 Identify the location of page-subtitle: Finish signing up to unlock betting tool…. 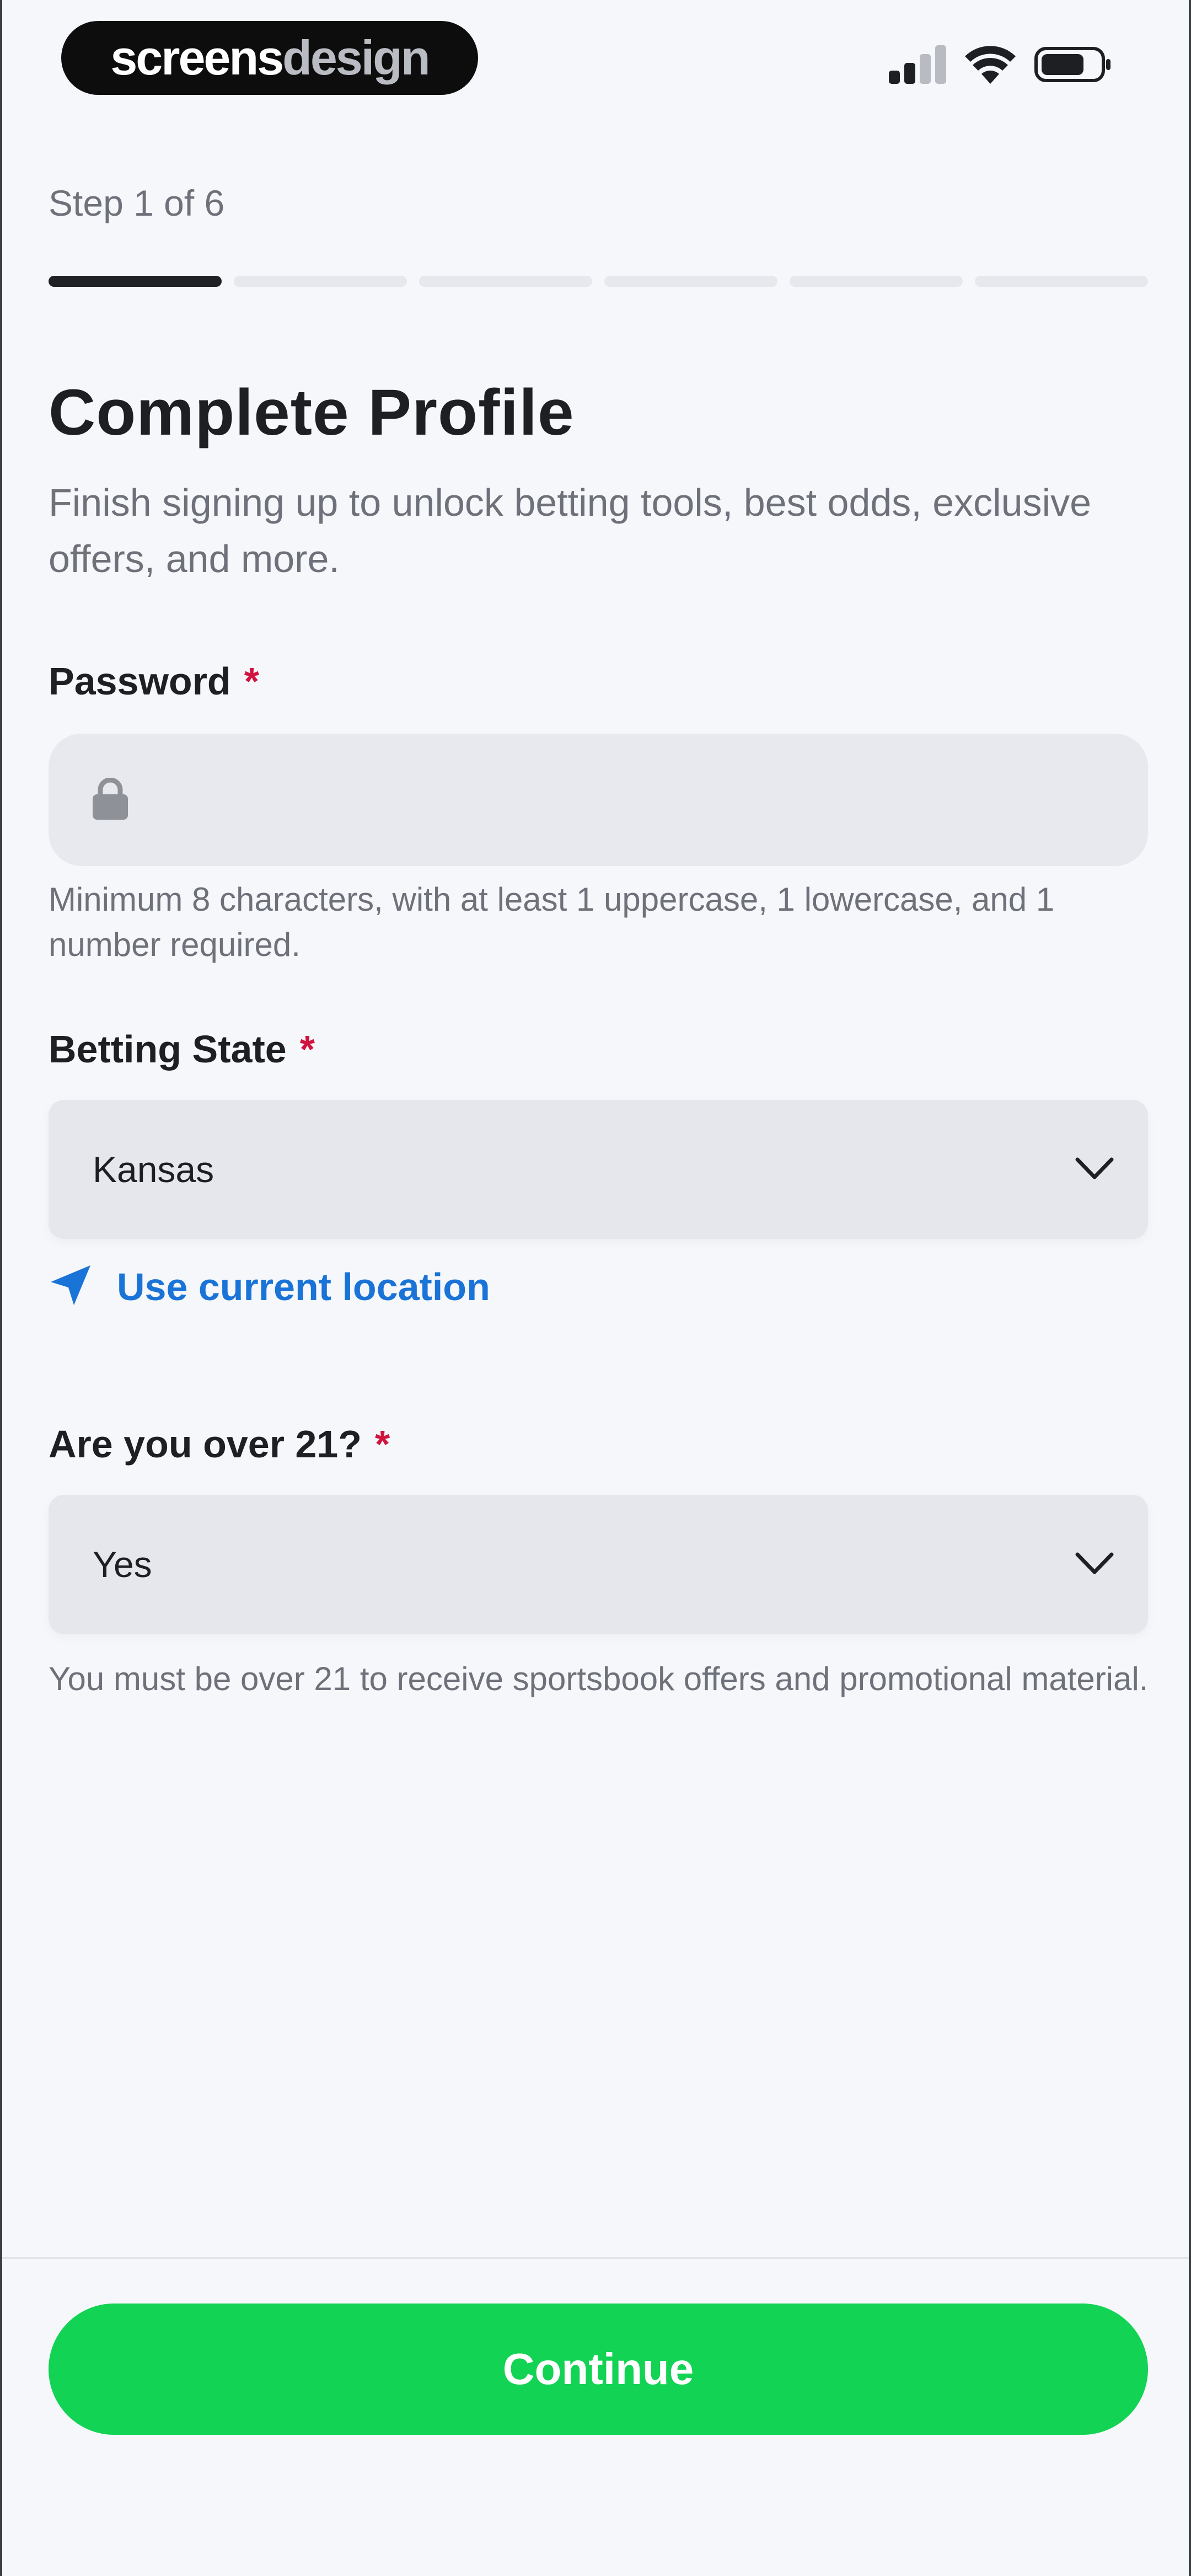
(571, 530).